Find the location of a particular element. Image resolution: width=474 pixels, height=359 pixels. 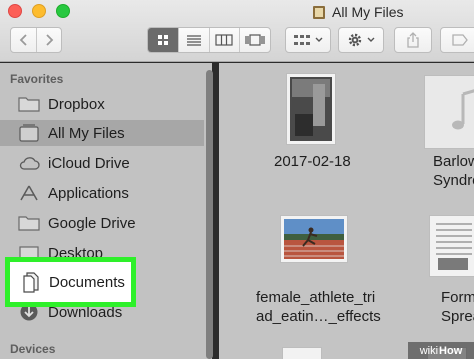

sidebar-item-label: iCloud Drive is located at coordinates (89, 163).